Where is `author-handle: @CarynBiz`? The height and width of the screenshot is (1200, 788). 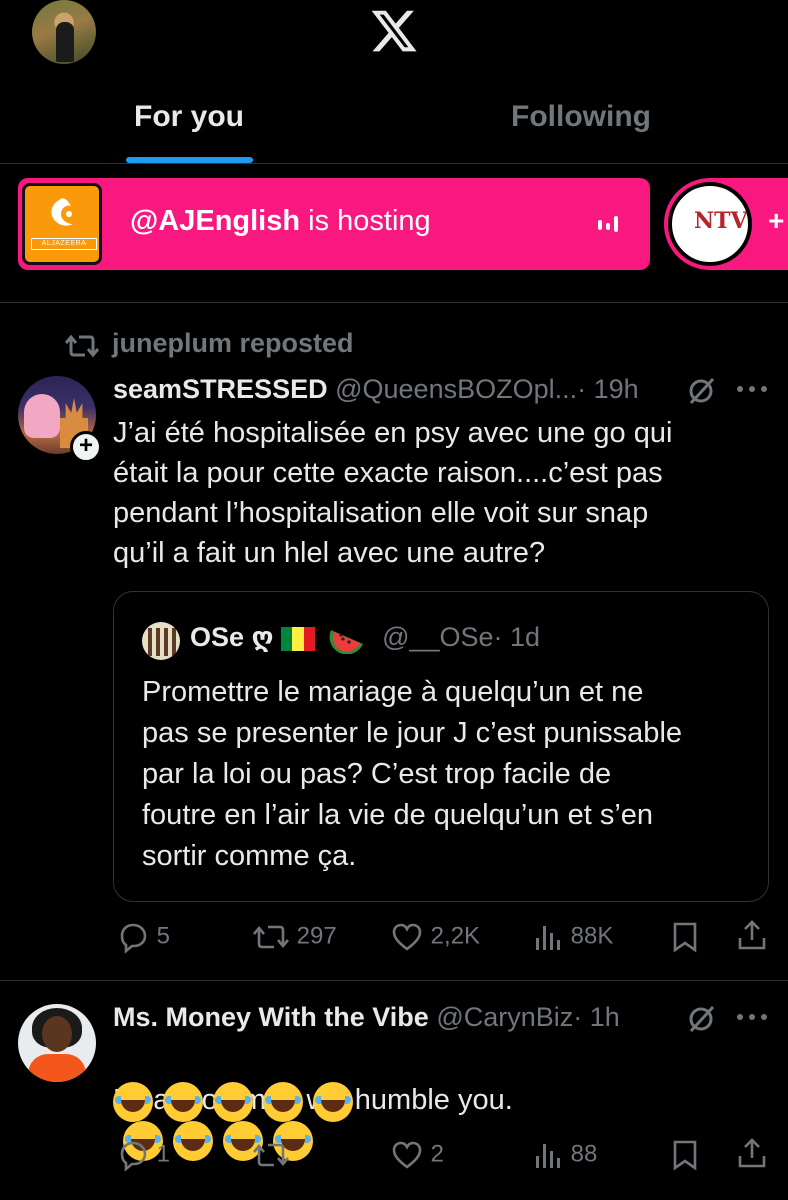 author-handle: @CarynBiz is located at coordinates (504, 1017).